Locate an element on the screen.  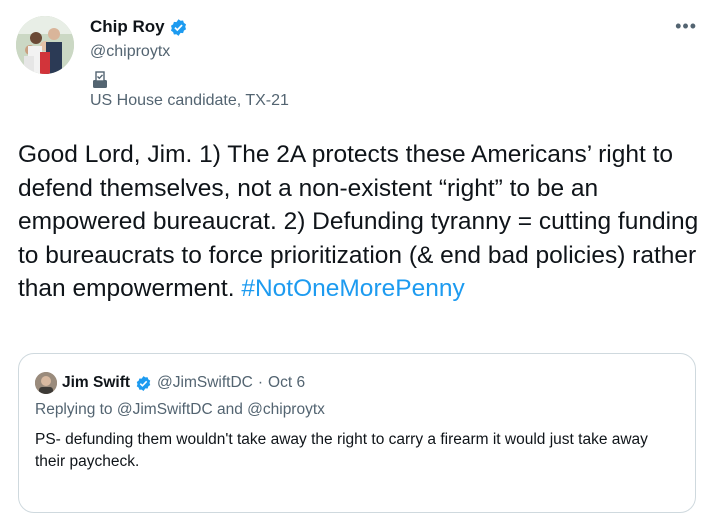
ballot-box-icon is located at coordinates (100, 79).